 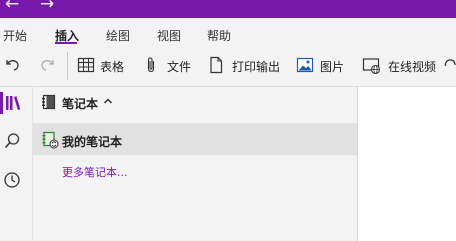 What do you see at coordinates (412, 66) in the screenshot?
I see `online-video-button: 在线视频` at bounding box center [412, 66].